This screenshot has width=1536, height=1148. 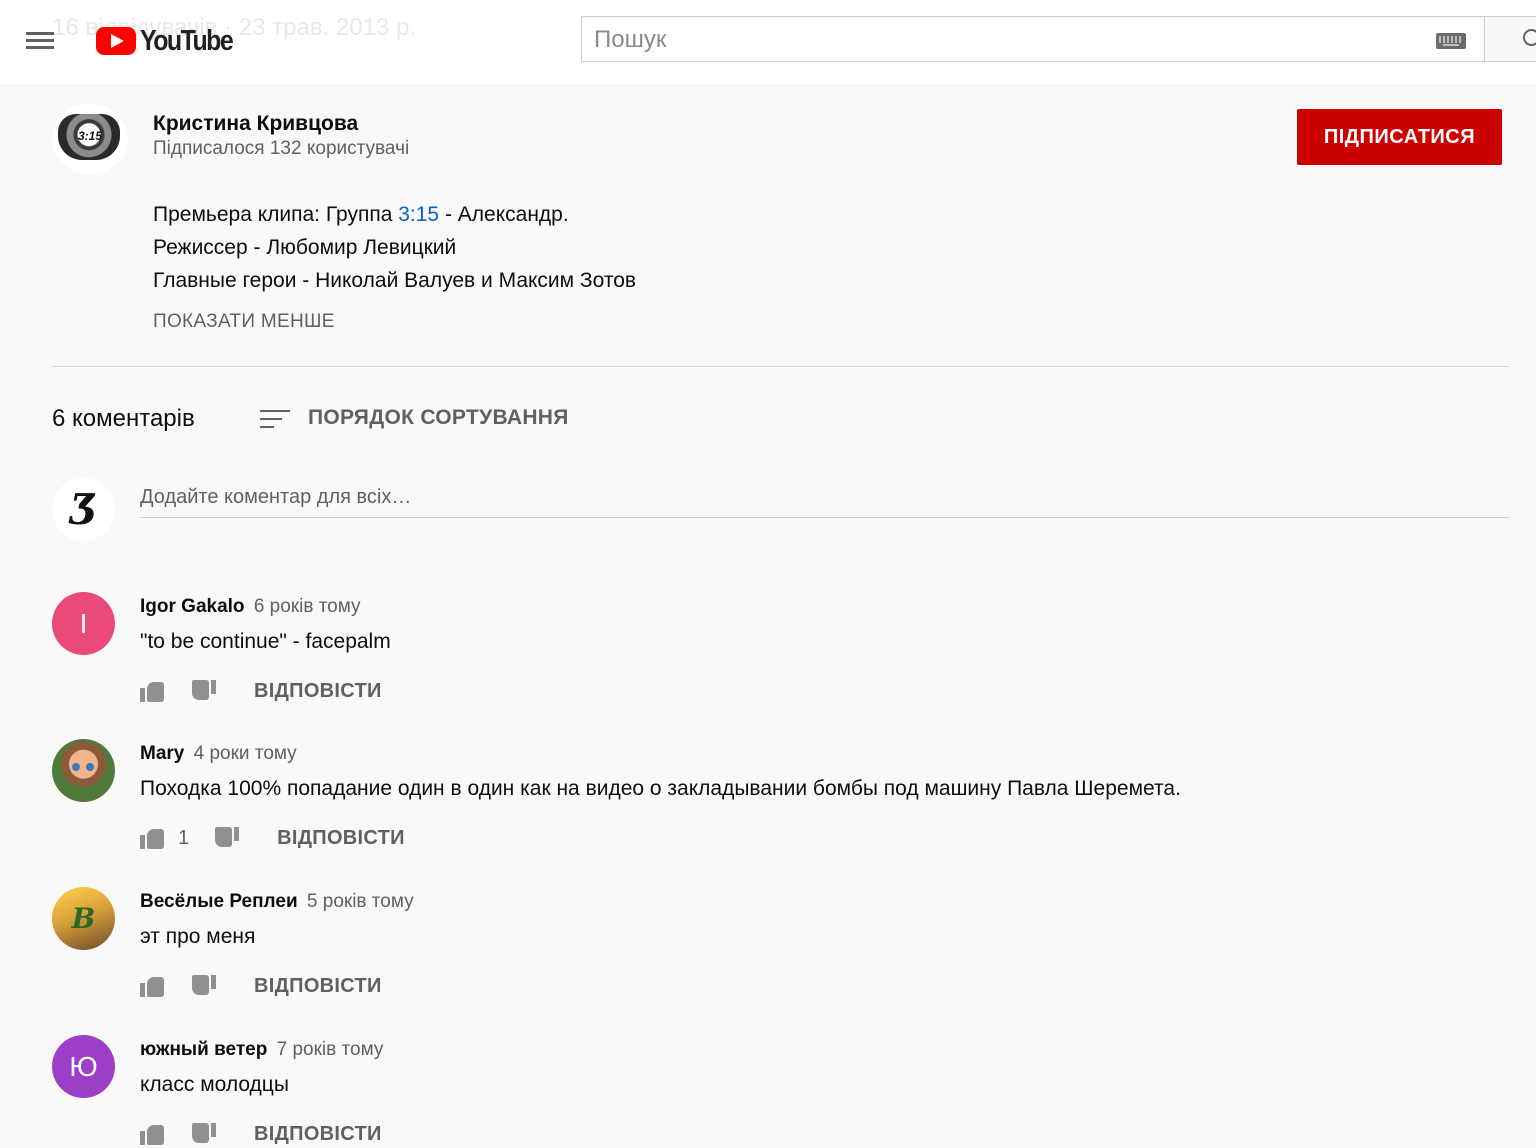 What do you see at coordinates (255, 124) in the screenshot?
I see `channel-name: Кристина Кривцова` at bounding box center [255, 124].